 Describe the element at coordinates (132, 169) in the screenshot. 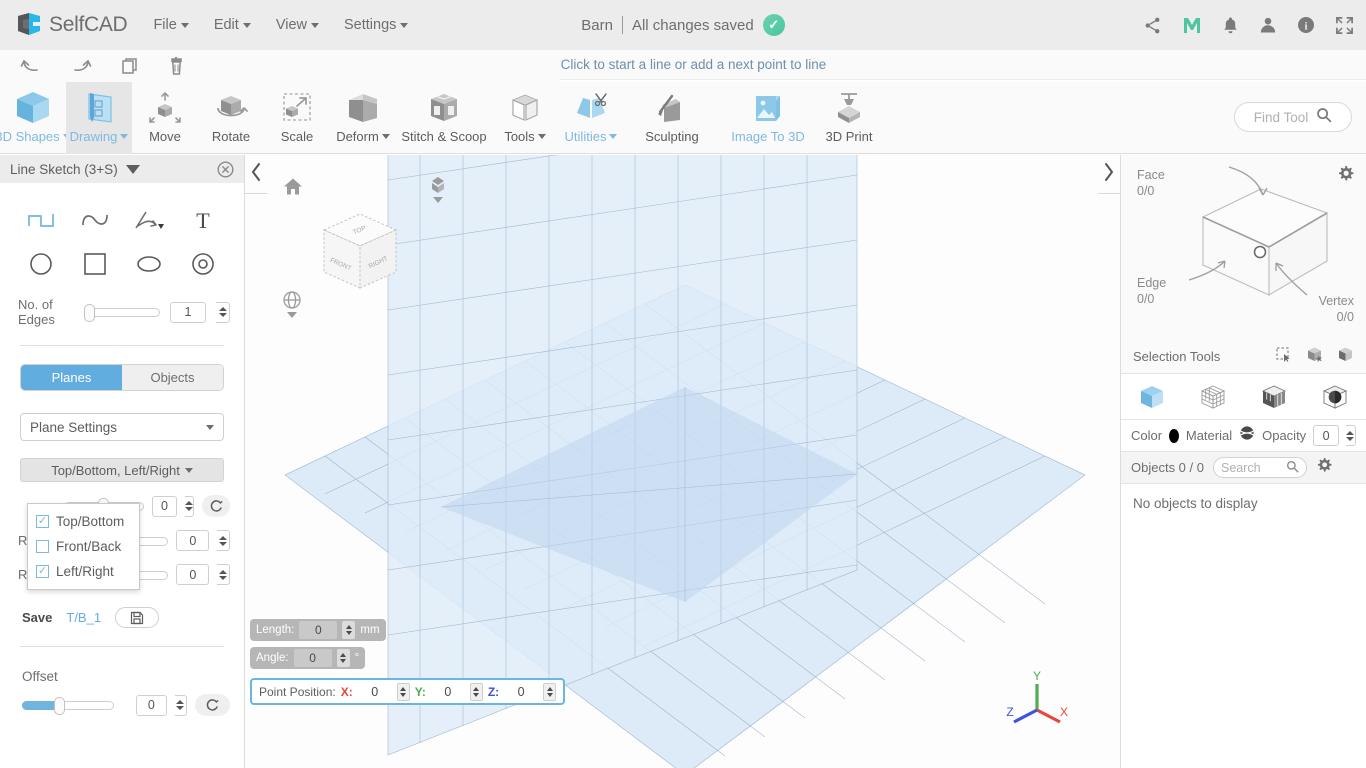

I see `triangle-down-icon` at that location.